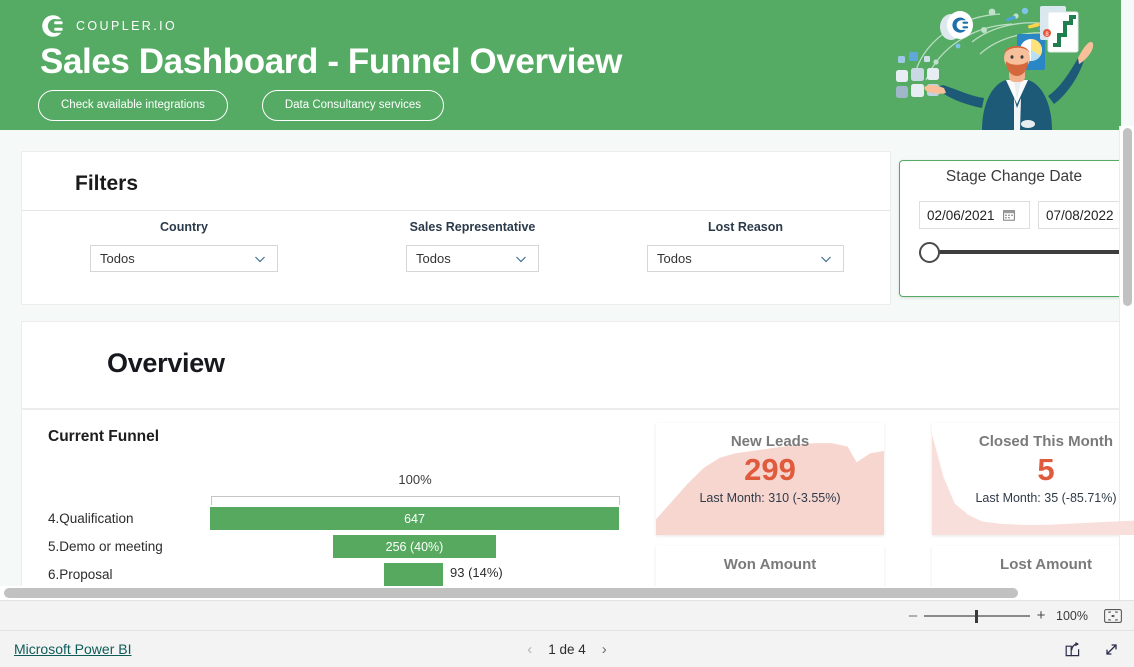 The width and height of the screenshot is (1134, 667). I want to click on date-slider-track, so click(1031, 252).